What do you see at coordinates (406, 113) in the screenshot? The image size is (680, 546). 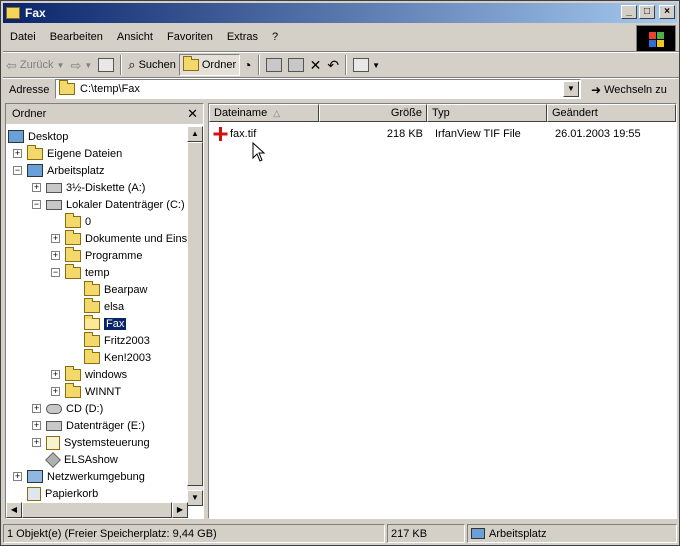 I see `column-header-label: Größe` at bounding box center [406, 113].